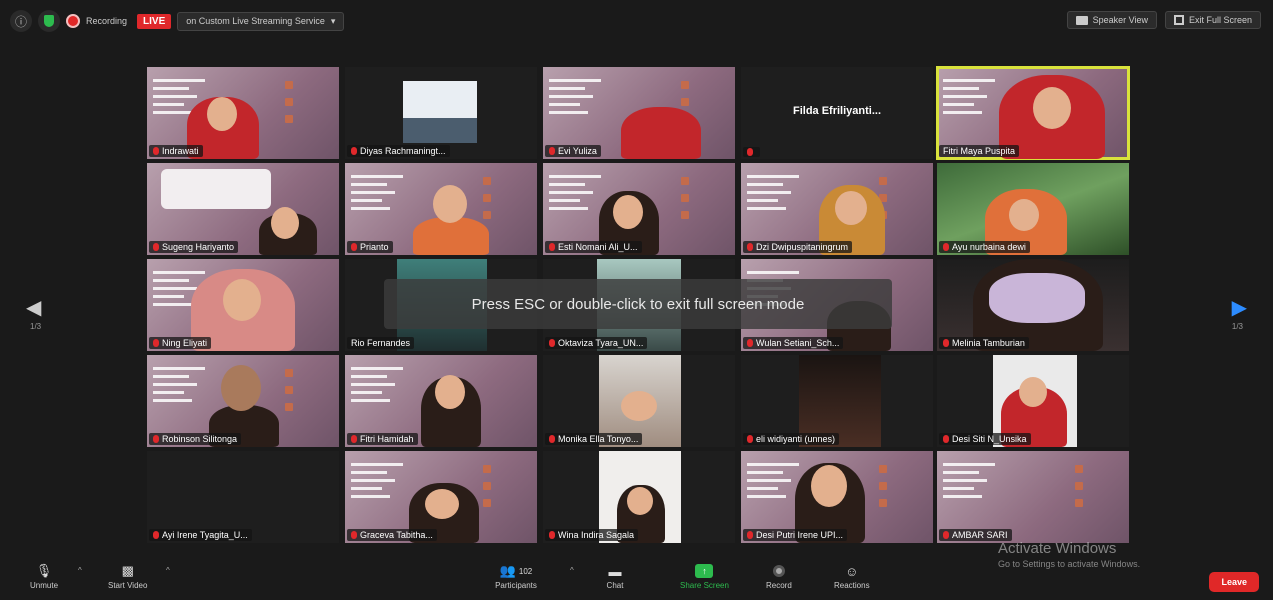 Image resolution: width=1273 pixels, height=600 pixels. Describe the element at coordinates (441, 401) in the screenshot. I see `video-tile: Fitri Hamidah` at that location.